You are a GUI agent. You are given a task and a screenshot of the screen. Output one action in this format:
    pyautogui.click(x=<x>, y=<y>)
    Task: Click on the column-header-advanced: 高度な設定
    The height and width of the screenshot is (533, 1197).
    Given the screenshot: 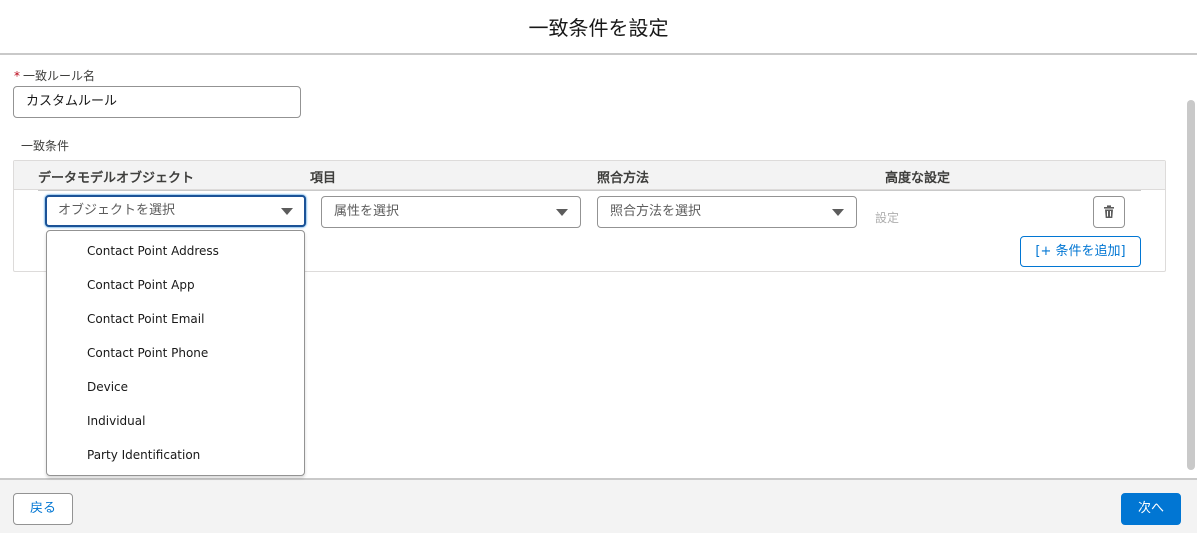 What is the action you would take?
    pyautogui.click(x=918, y=178)
    